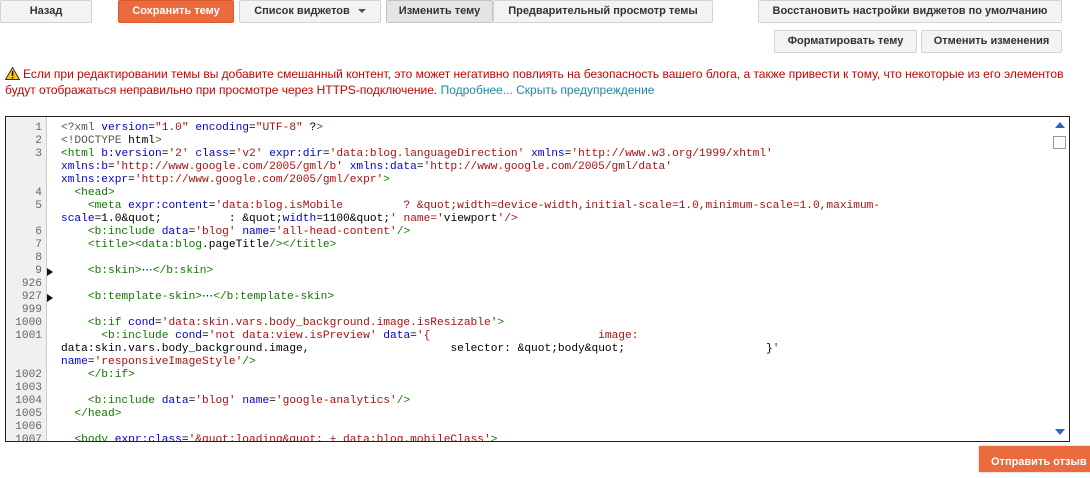 This screenshot has width=1090, height=478. What do you see at coordinates (526, 271) in the screenshot?
I see `code-line: 9 <b:skin>⋯</b:skin>` at bounding box center [526, 271].